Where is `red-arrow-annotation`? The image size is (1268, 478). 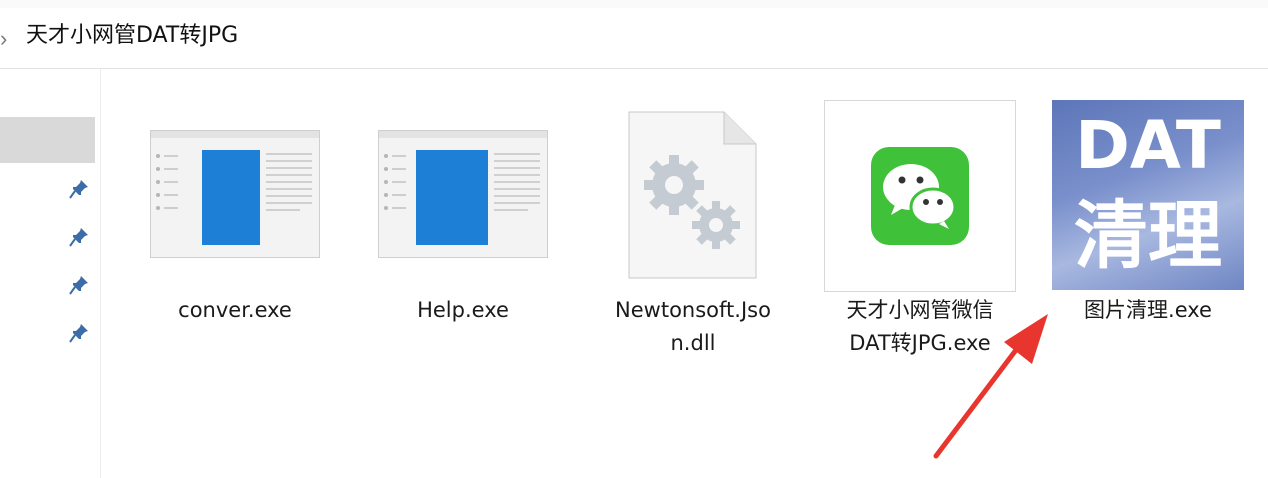 red-arrow-annotation is located at coordinates (990, 386).